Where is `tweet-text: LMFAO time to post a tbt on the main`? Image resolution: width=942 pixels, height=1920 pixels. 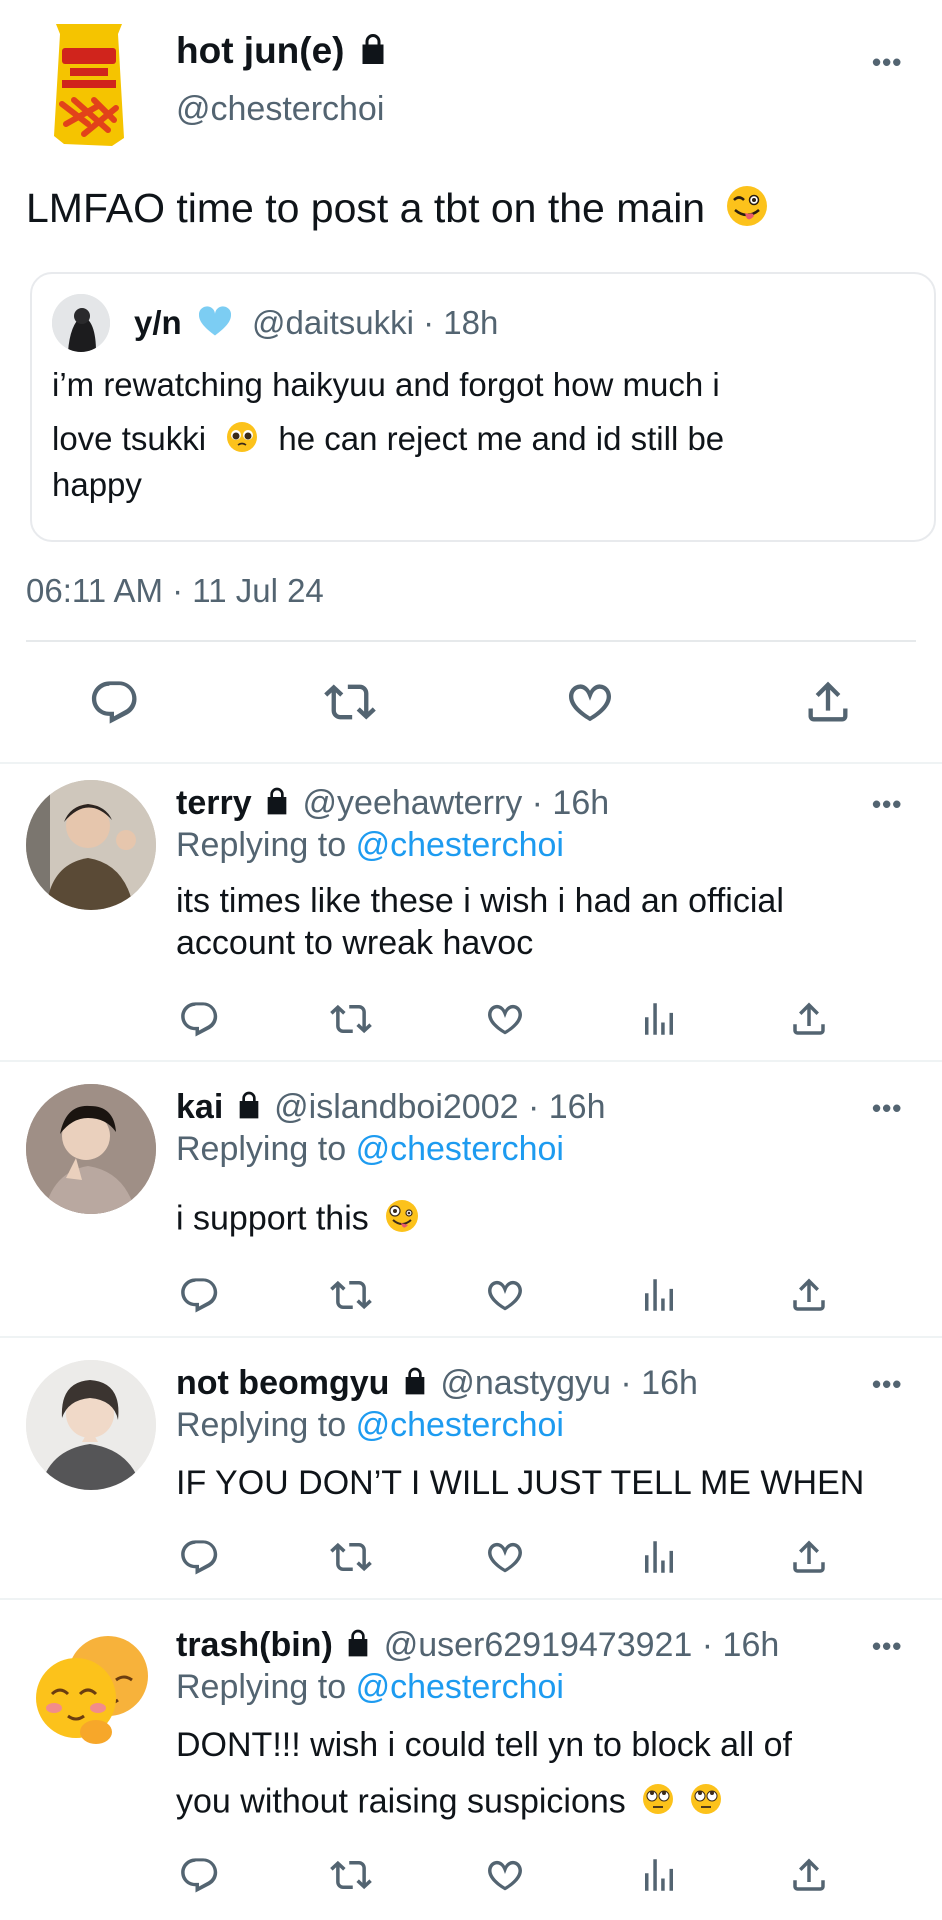
tweet-text: LMFAO time to post a tbt on the main is located at coordinates (397, 211).